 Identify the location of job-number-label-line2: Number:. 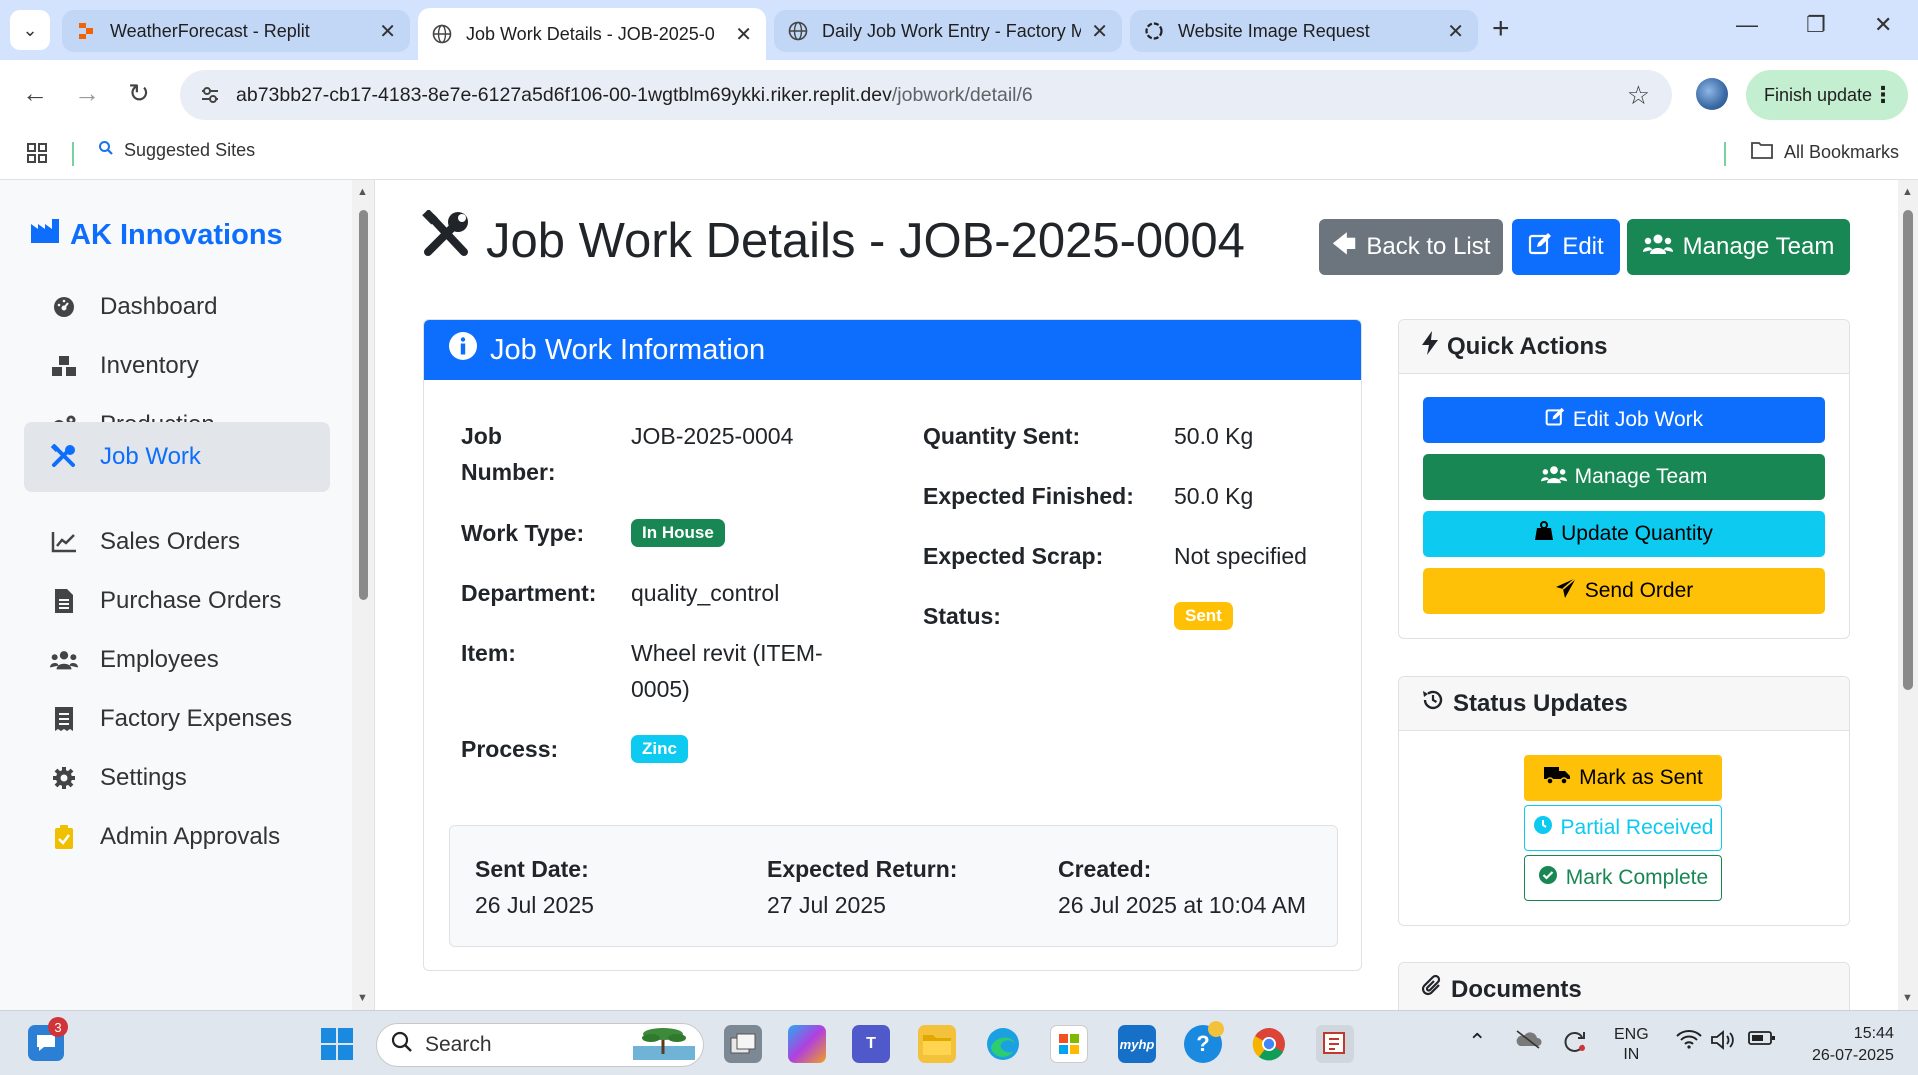
(508, 472).